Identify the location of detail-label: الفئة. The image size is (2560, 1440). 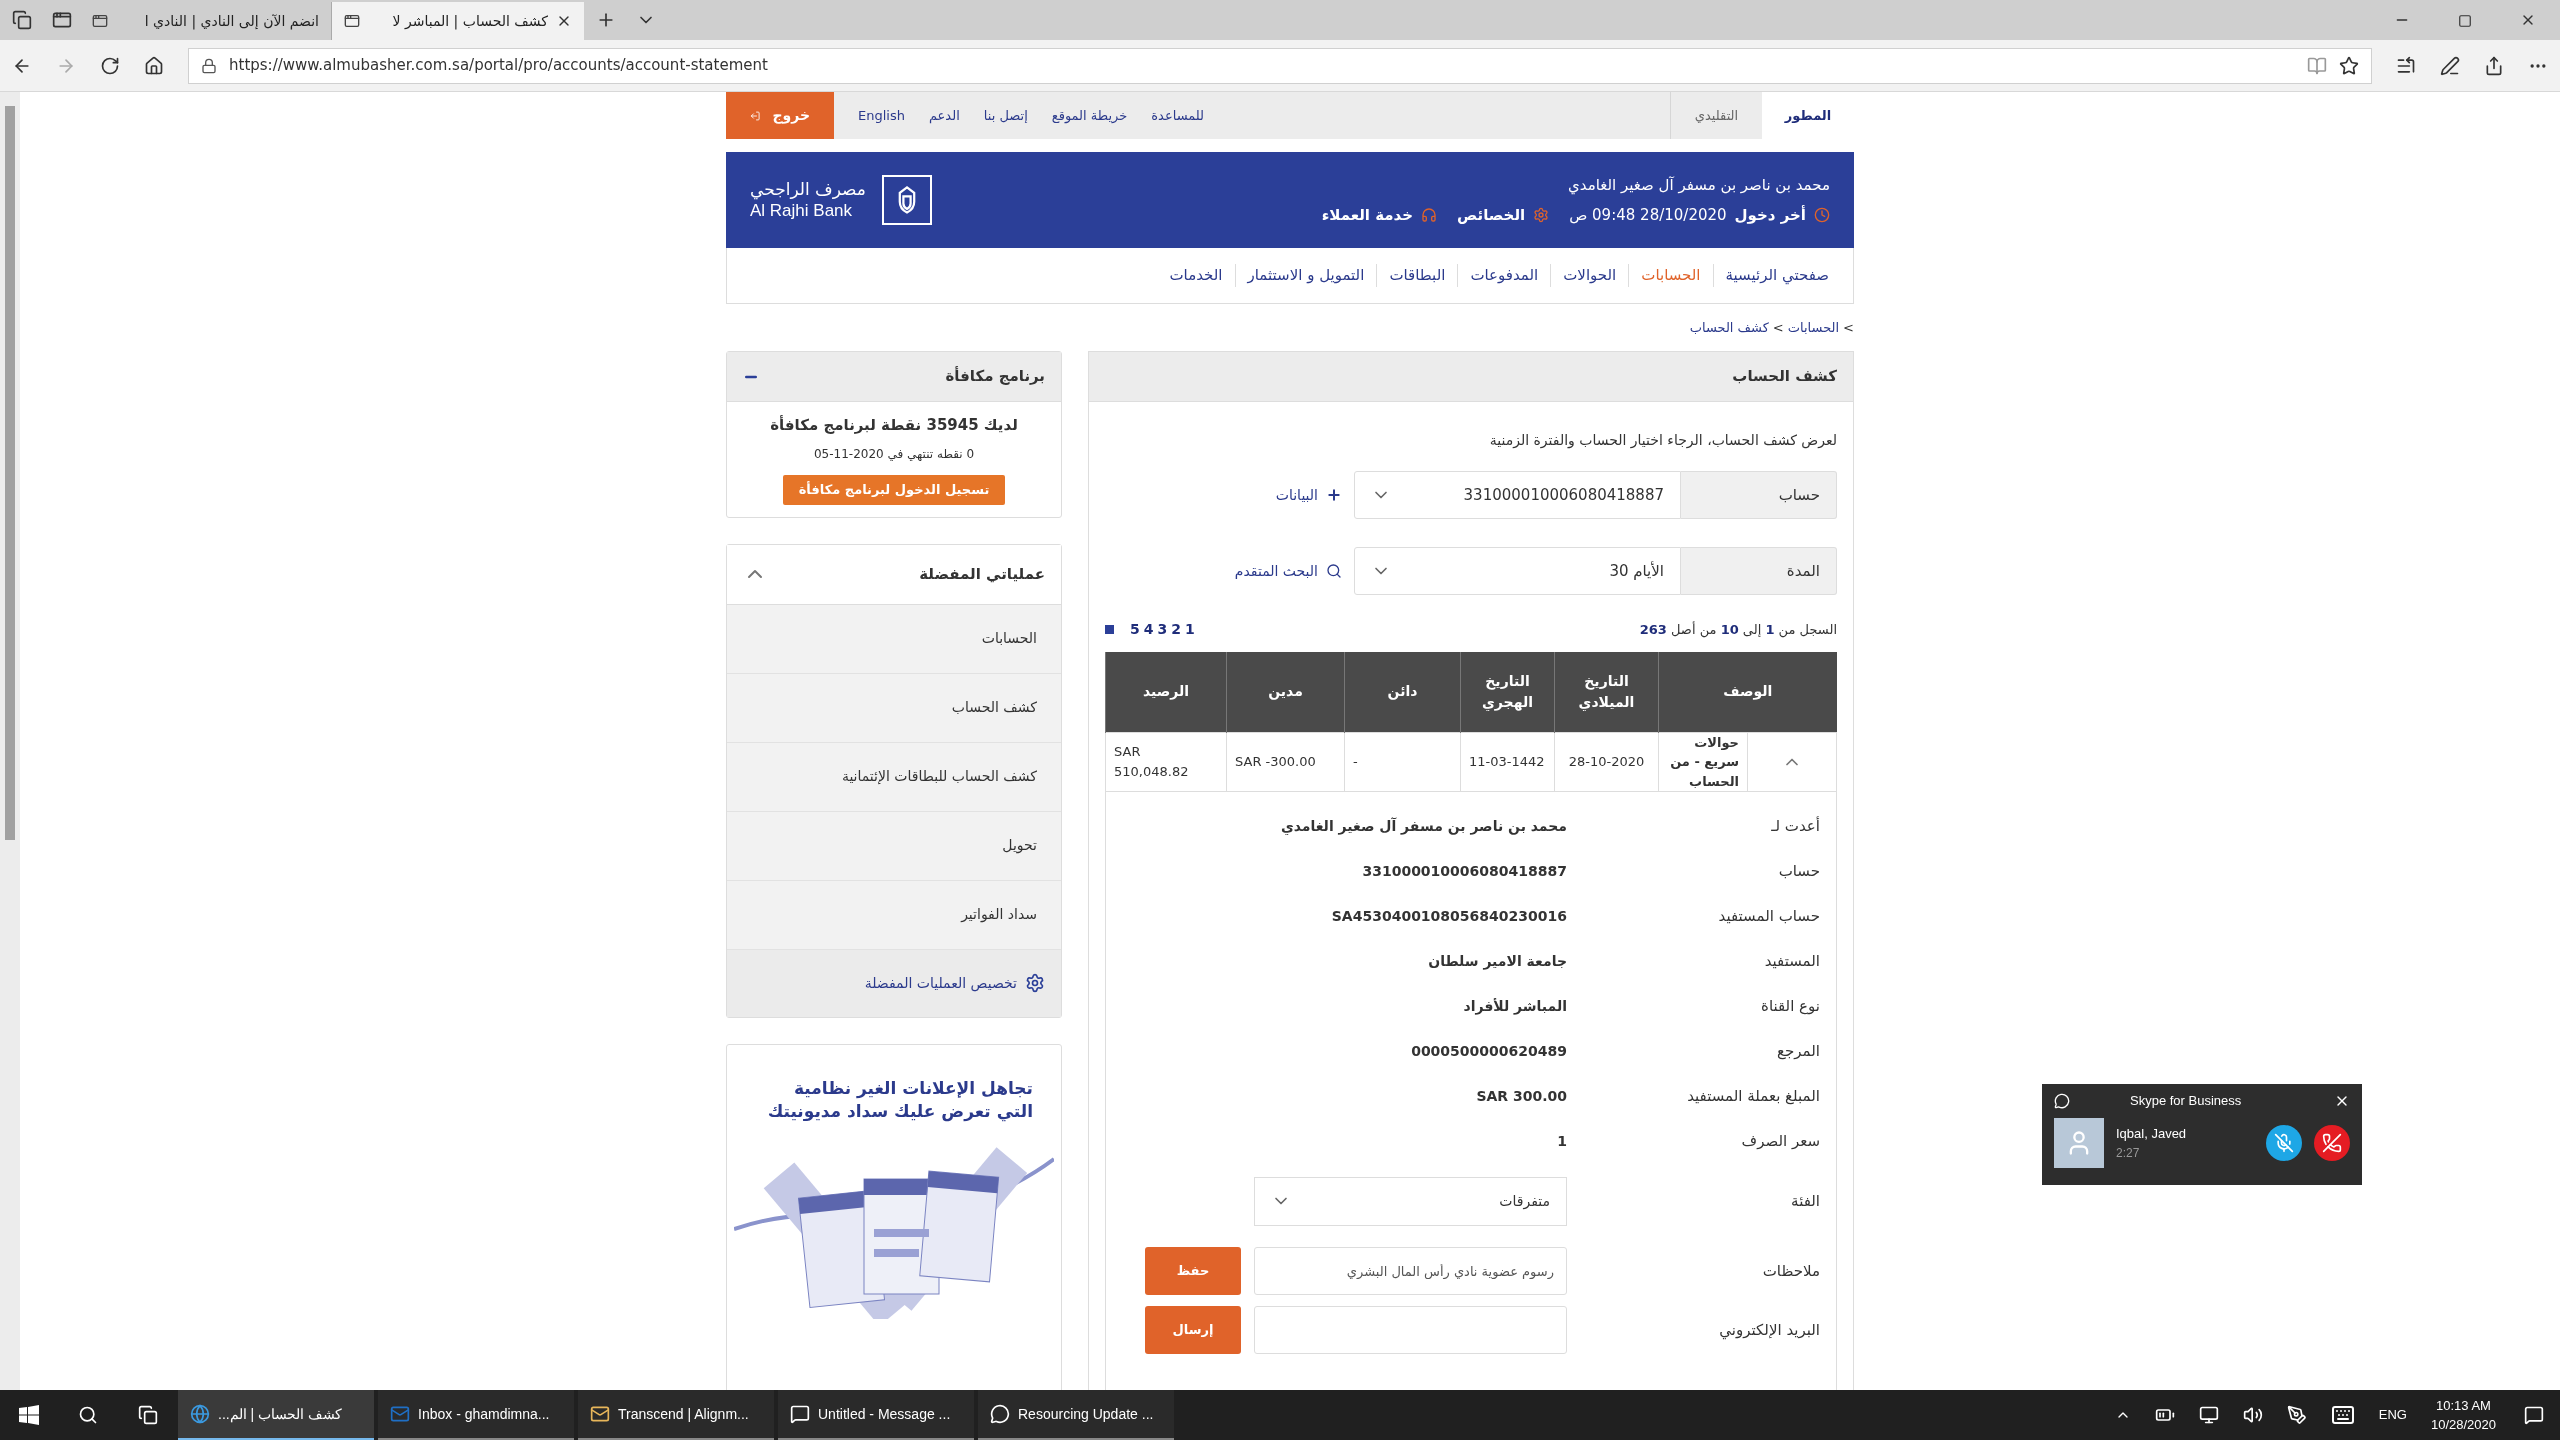
(1805, 1201).